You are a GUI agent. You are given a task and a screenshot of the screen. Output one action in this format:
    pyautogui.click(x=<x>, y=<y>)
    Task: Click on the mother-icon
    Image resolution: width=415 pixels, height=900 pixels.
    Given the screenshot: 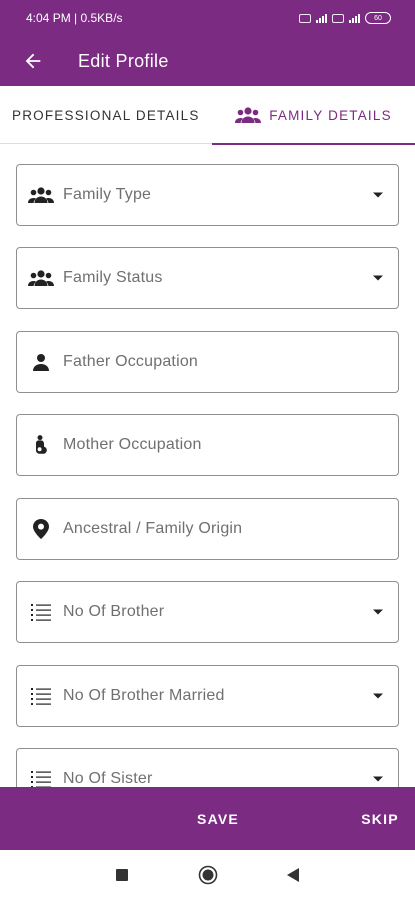 What is the action you would take?
    pyautogui.click(x=41, y=444)
    